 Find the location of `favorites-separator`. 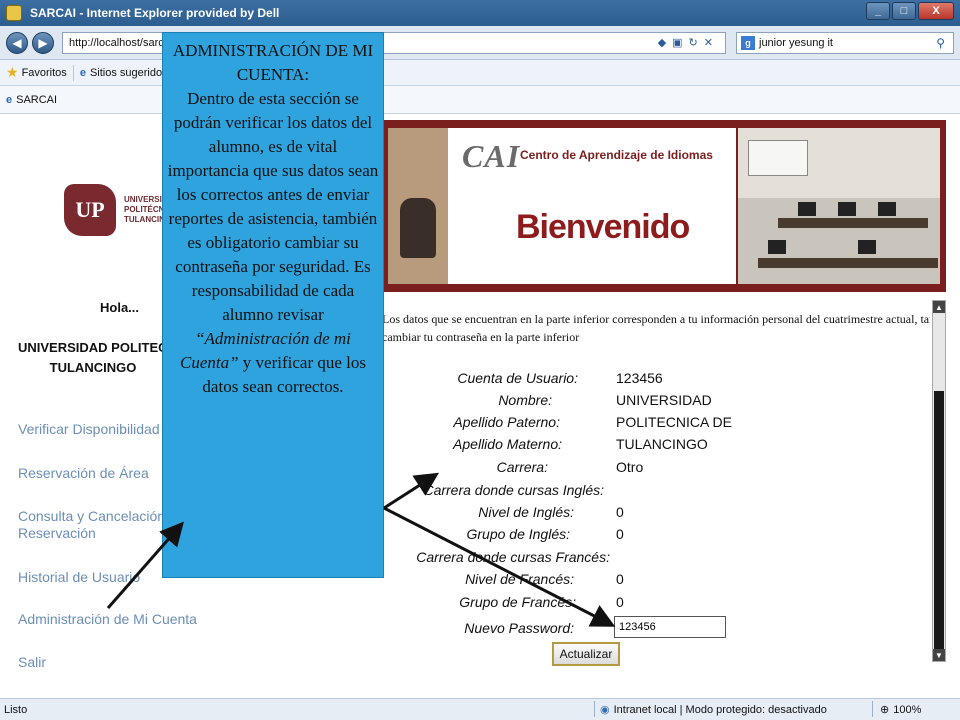

favorites-separator is located at coordinates (73, 72).